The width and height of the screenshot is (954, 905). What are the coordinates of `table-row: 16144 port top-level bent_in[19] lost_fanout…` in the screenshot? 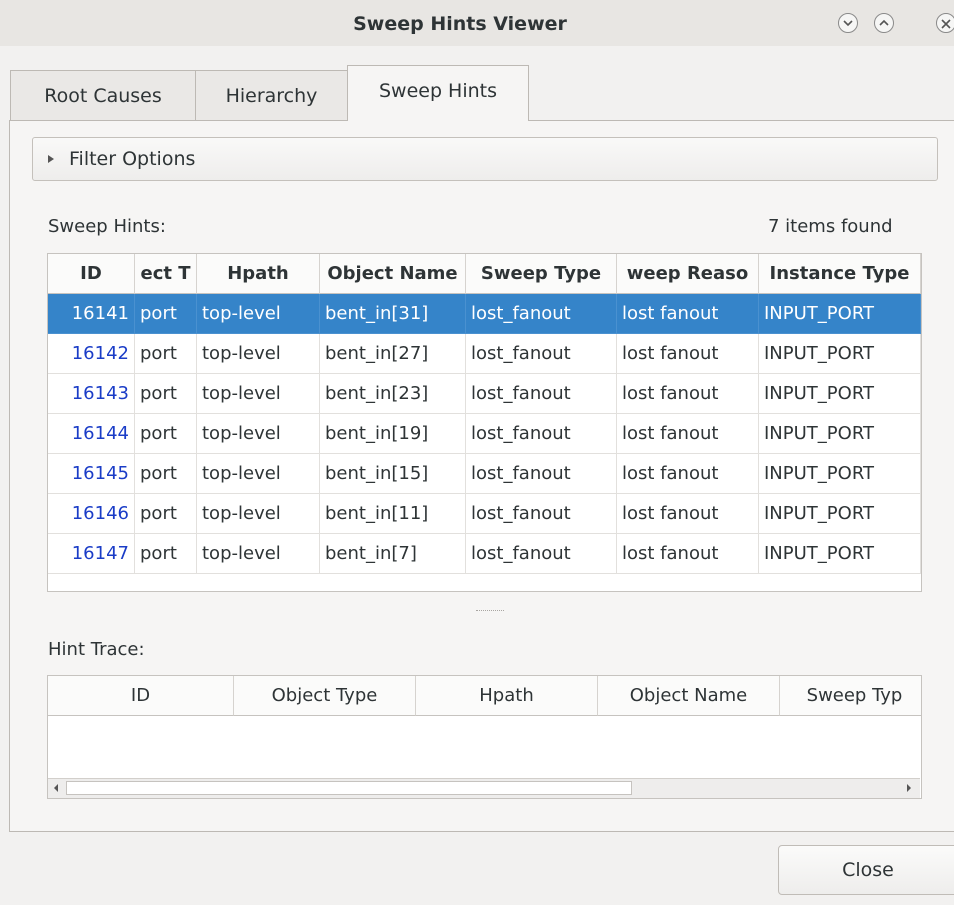 It's located at (484, 434).